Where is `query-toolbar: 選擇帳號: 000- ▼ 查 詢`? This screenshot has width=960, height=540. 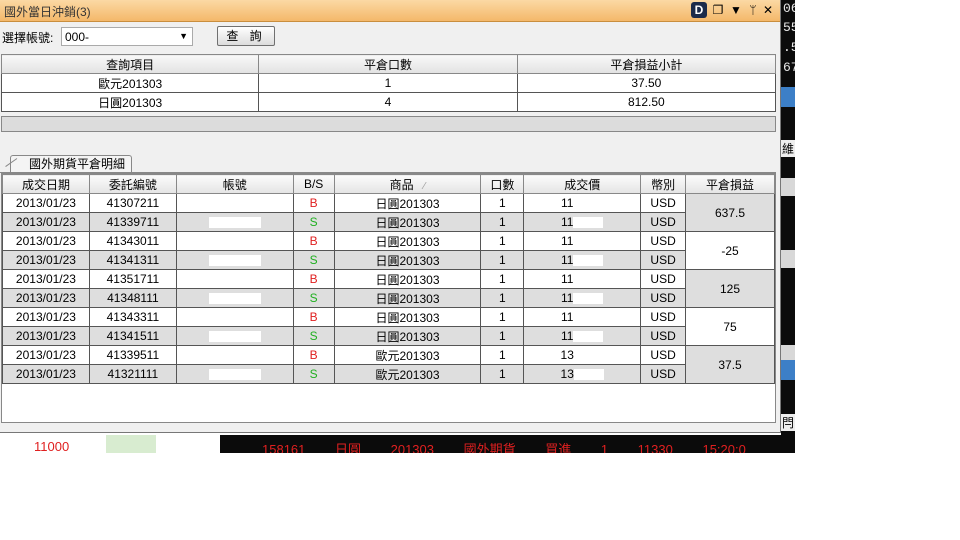 query-toolbar: 選擇帳號: 000- ▼ 查 詢 is located at coordinates (390, 36).